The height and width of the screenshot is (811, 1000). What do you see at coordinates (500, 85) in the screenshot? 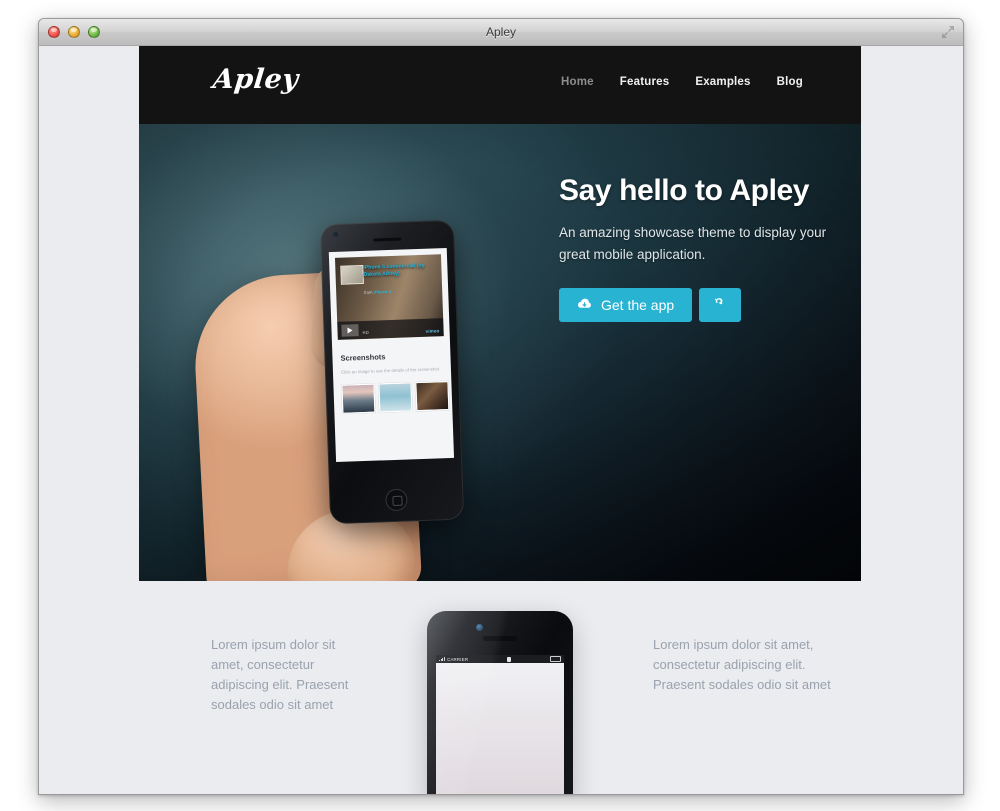
I see `site-navbar: Apley Home Features Examples Blog` at bounding box center [500, 85].